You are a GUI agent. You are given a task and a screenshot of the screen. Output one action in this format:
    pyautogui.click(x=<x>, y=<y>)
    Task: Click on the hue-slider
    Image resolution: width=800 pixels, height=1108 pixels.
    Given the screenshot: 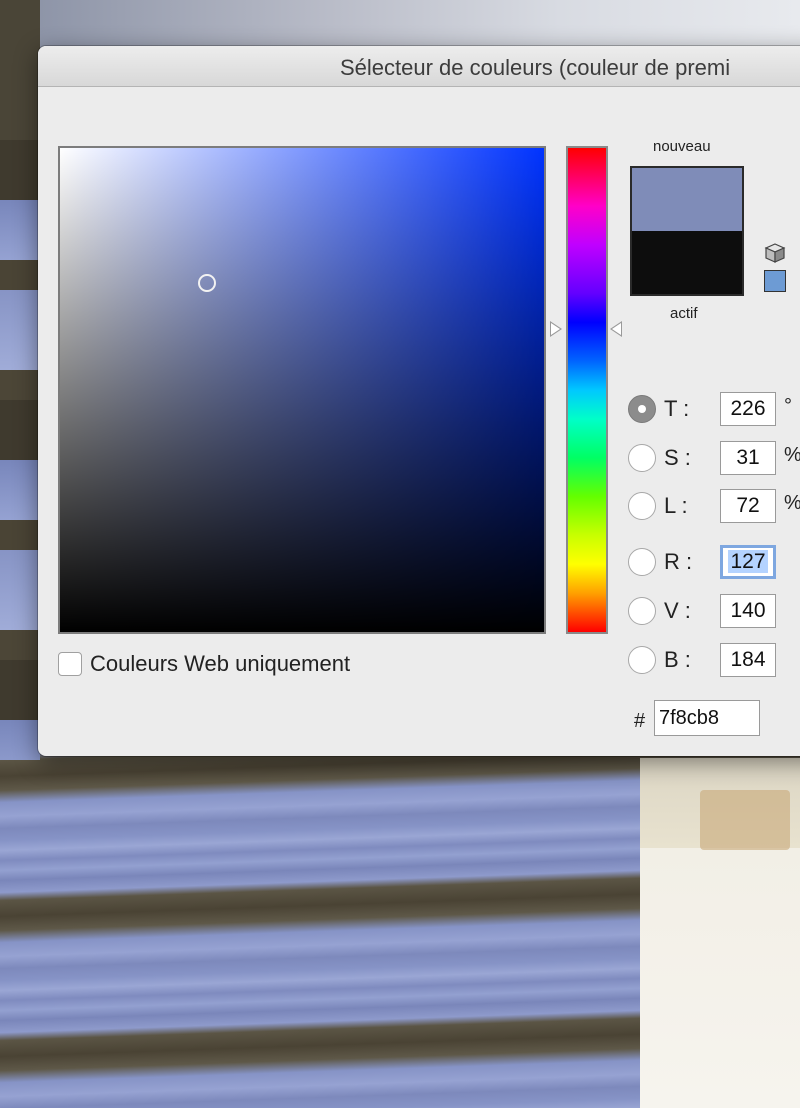 What is the action you would take?
    pyautogui.click(x=587, y=390)
    